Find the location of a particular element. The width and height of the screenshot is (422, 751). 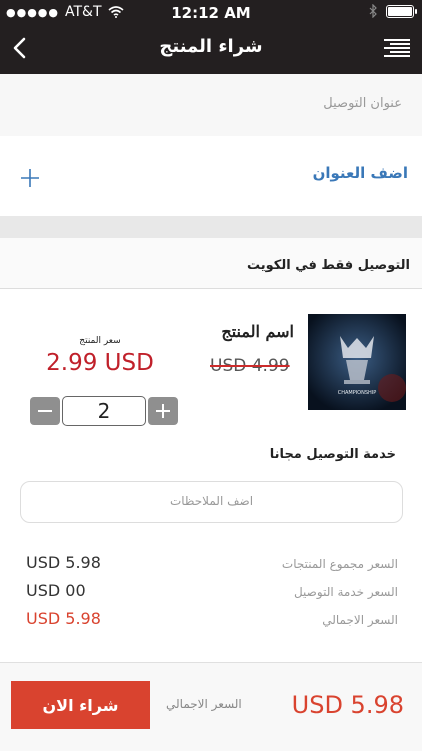

free-delivery-label: خدمة التوصيل مجانا is located at coordinates (332, 454).